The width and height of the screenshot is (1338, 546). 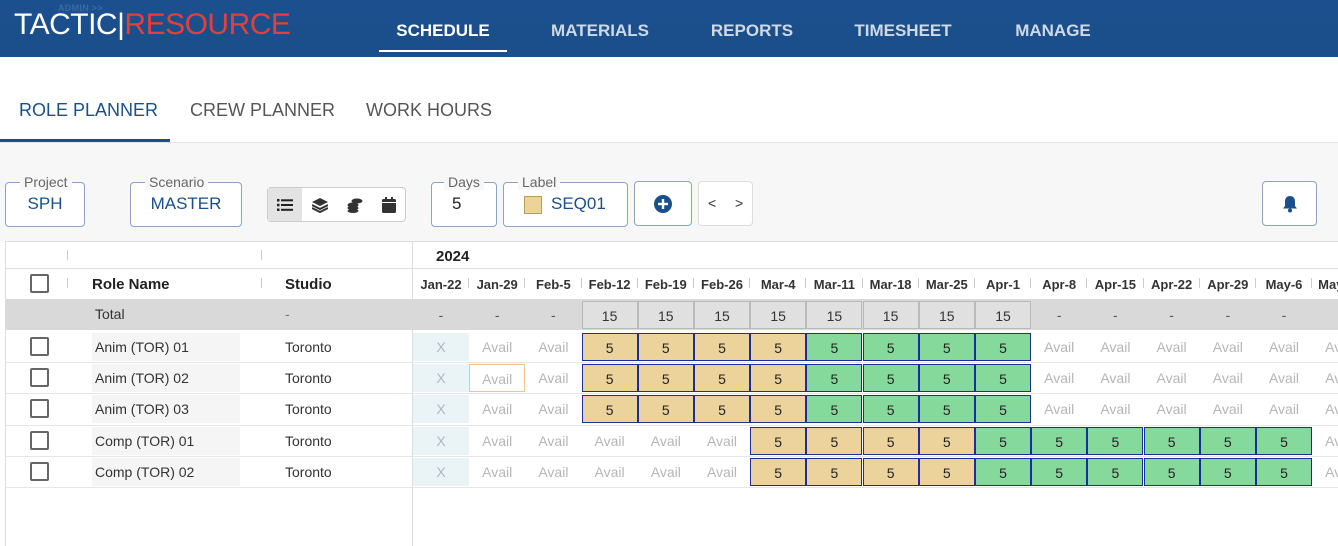 I want to click on label-select: Label SEQ01, so click(x=565, y=200).